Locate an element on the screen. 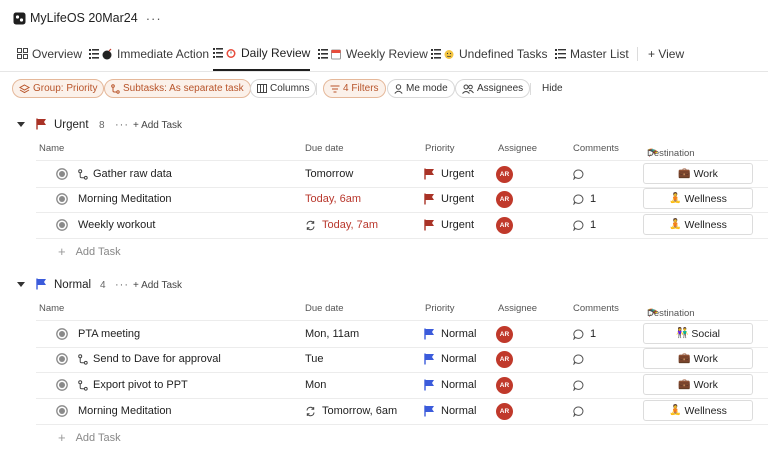 The width and height of the screenshot is (768, 456). me-mode-chip: Me mode is located at coordinates (421, 88).